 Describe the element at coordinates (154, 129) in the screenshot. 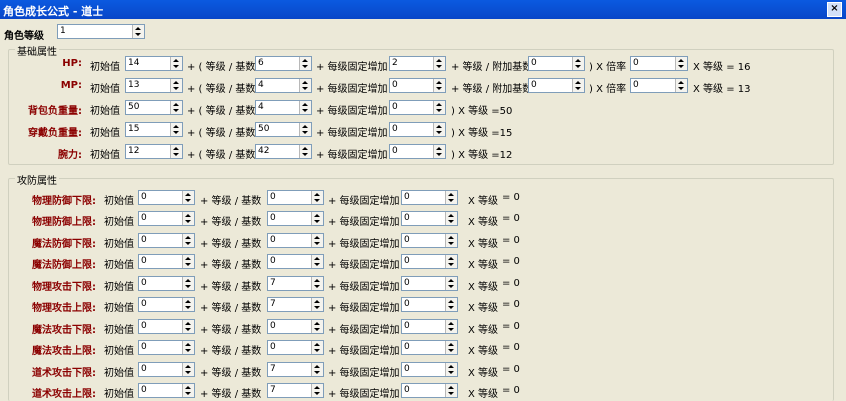

I see `initial-value-spinner: 15` at that location.